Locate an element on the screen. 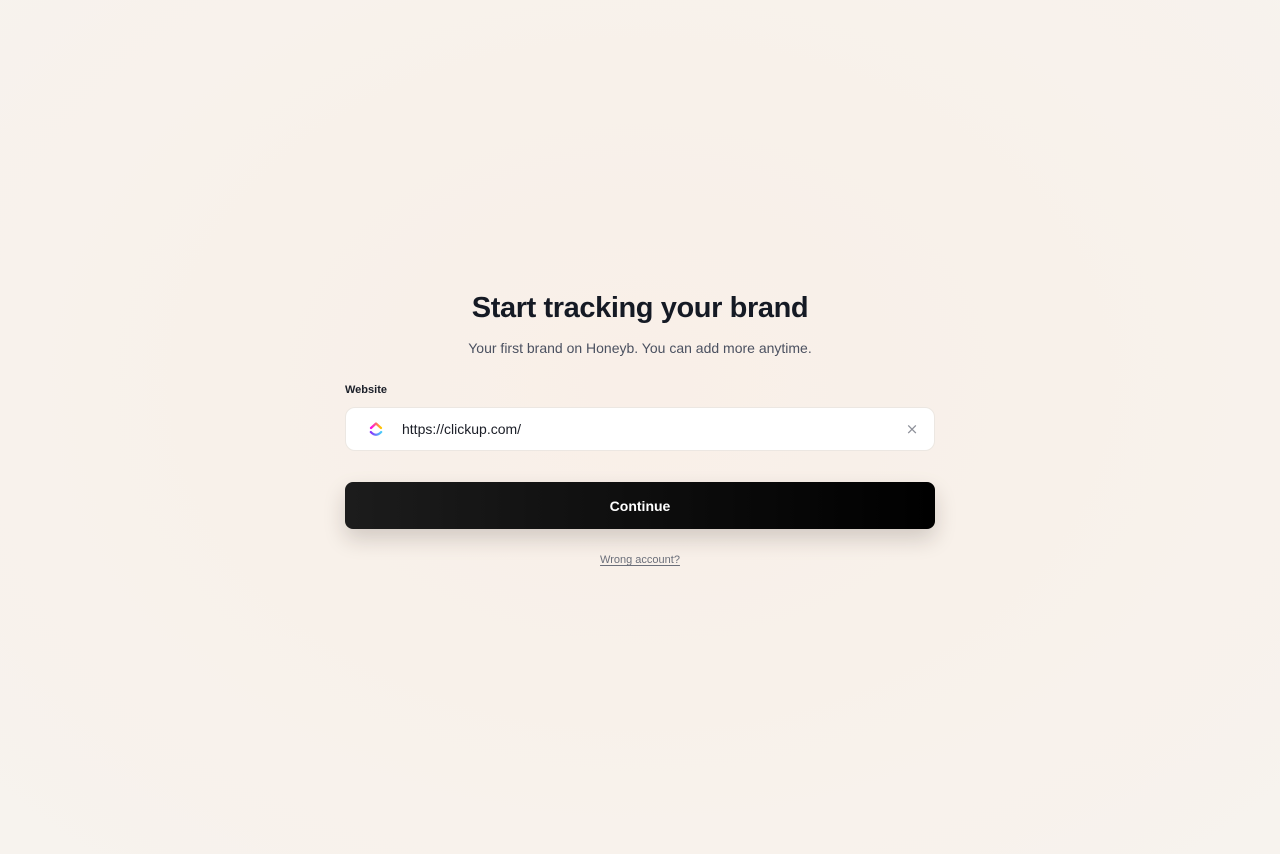 The width and height of the screenshot is (1280, 854). wrong-account-link: Wrong account? is located at coordinates (640, 560).